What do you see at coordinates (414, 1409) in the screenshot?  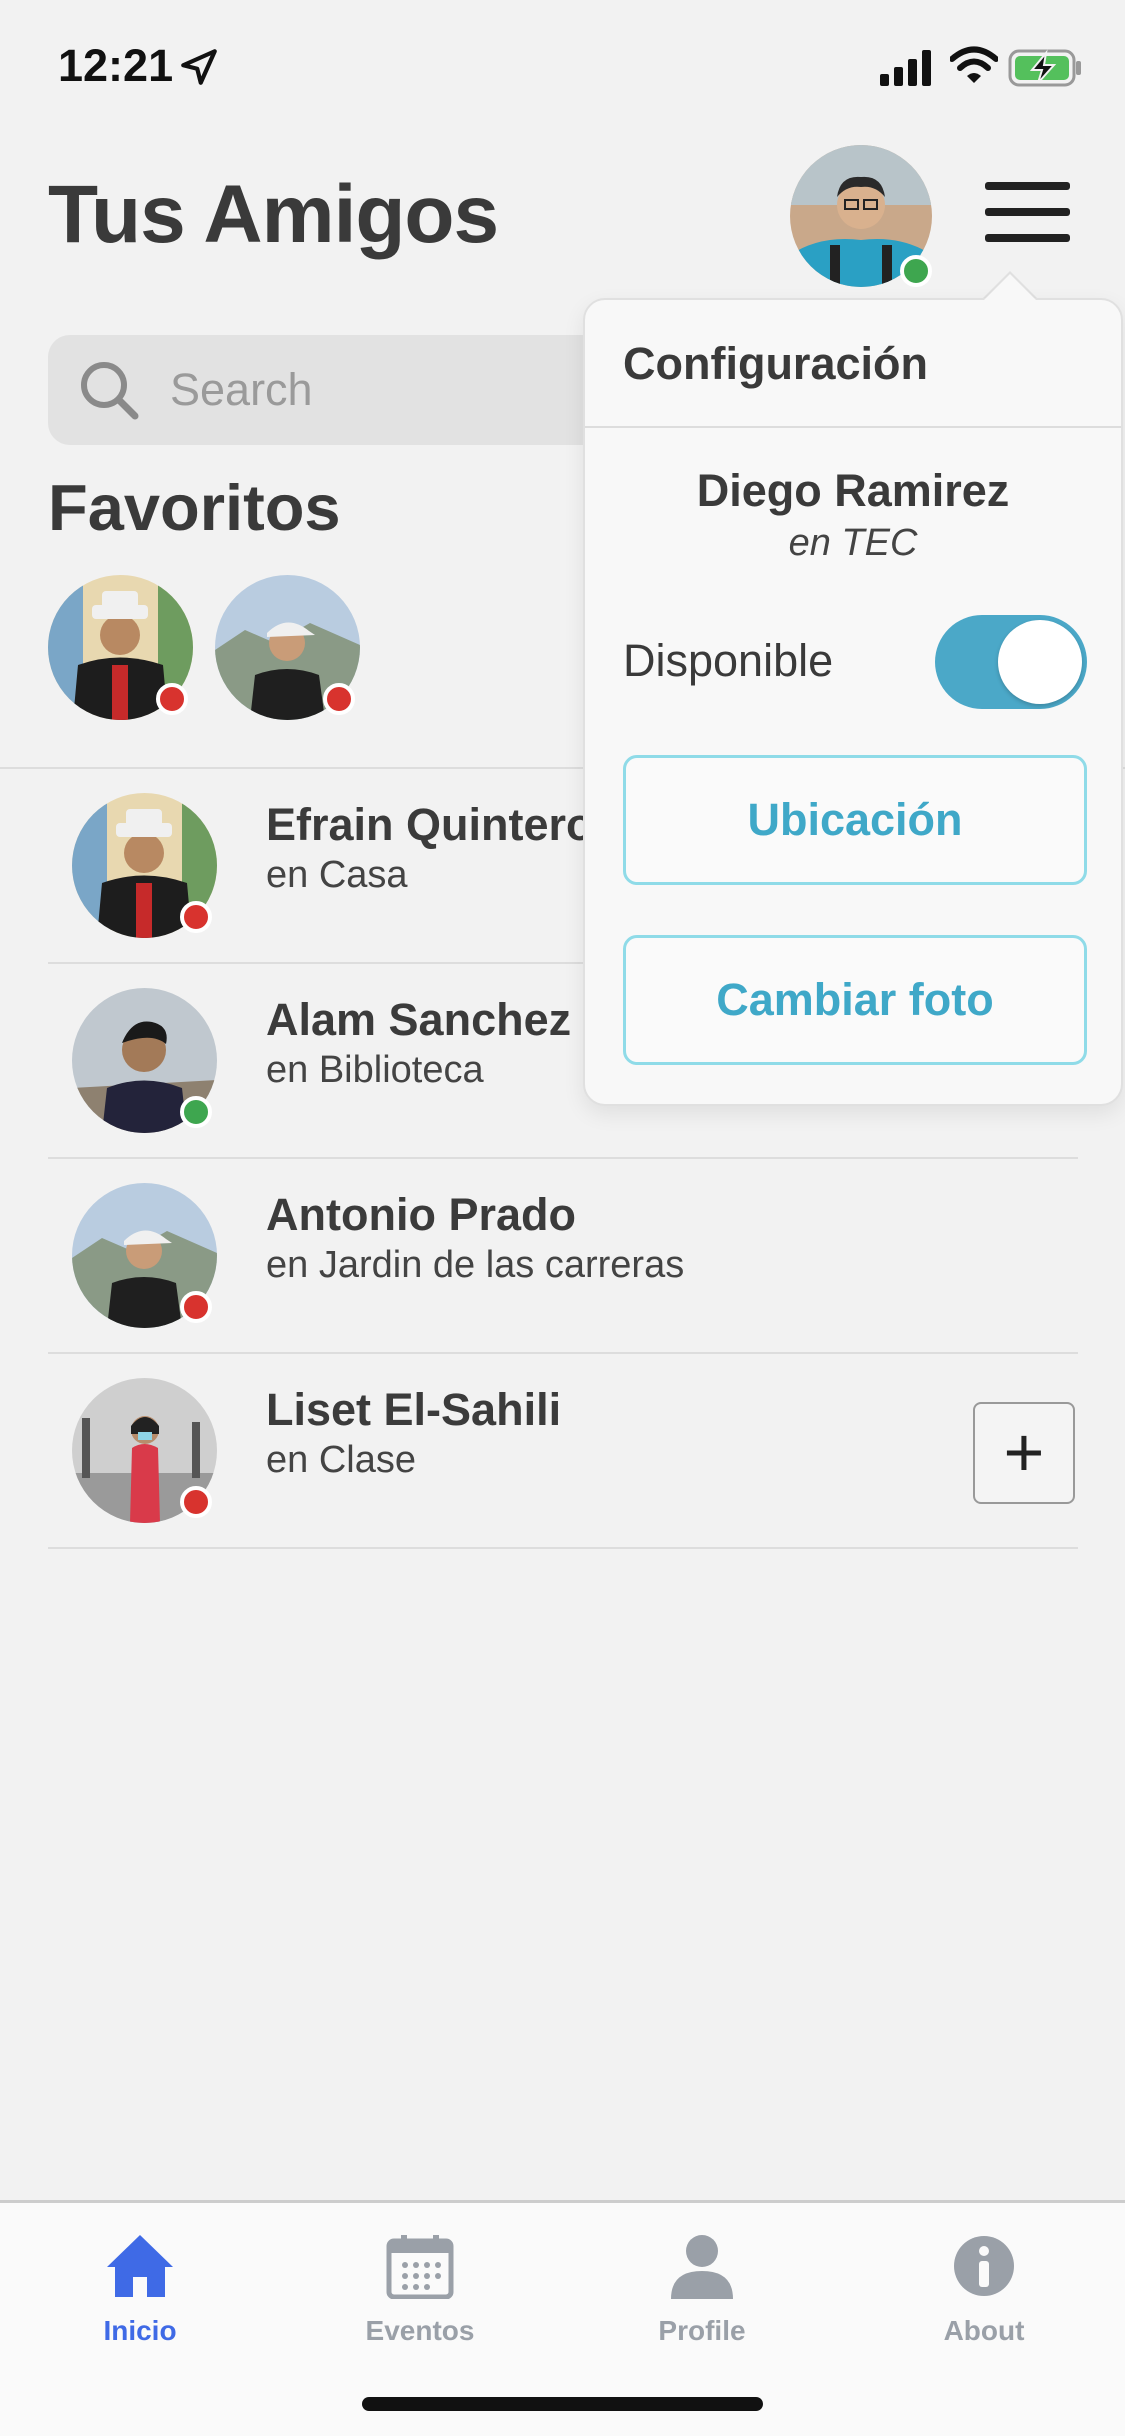 I see `friend-name: Liset El-Sahili` at bounding box center [414, 1409].